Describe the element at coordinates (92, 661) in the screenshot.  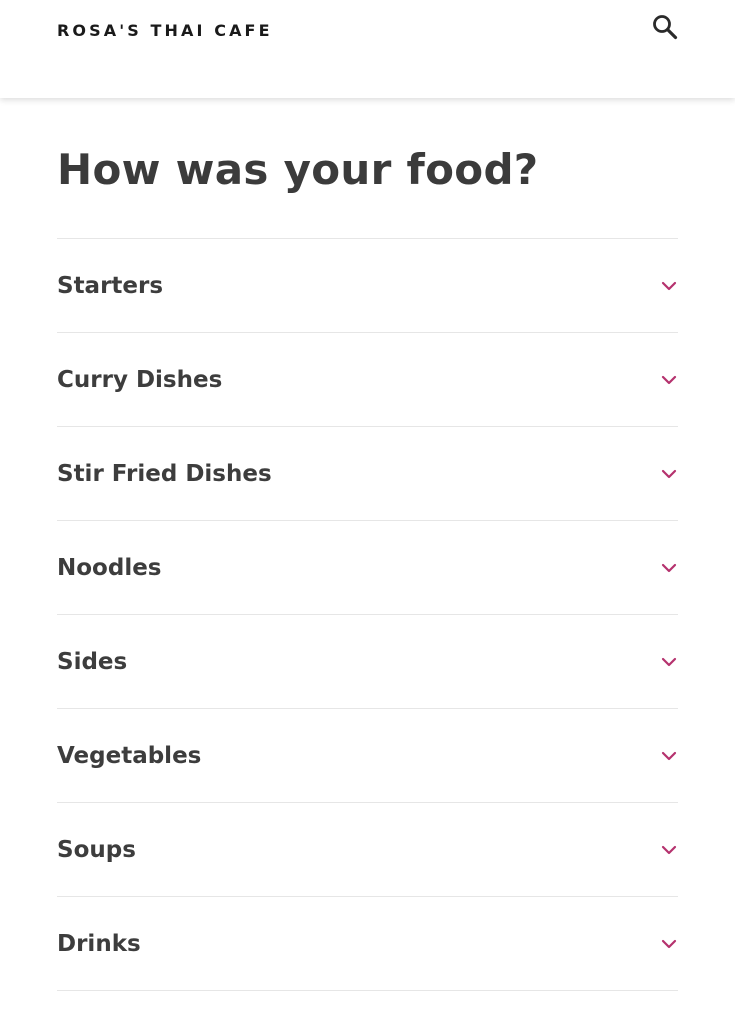
I see `category-label: Sides` at that location.